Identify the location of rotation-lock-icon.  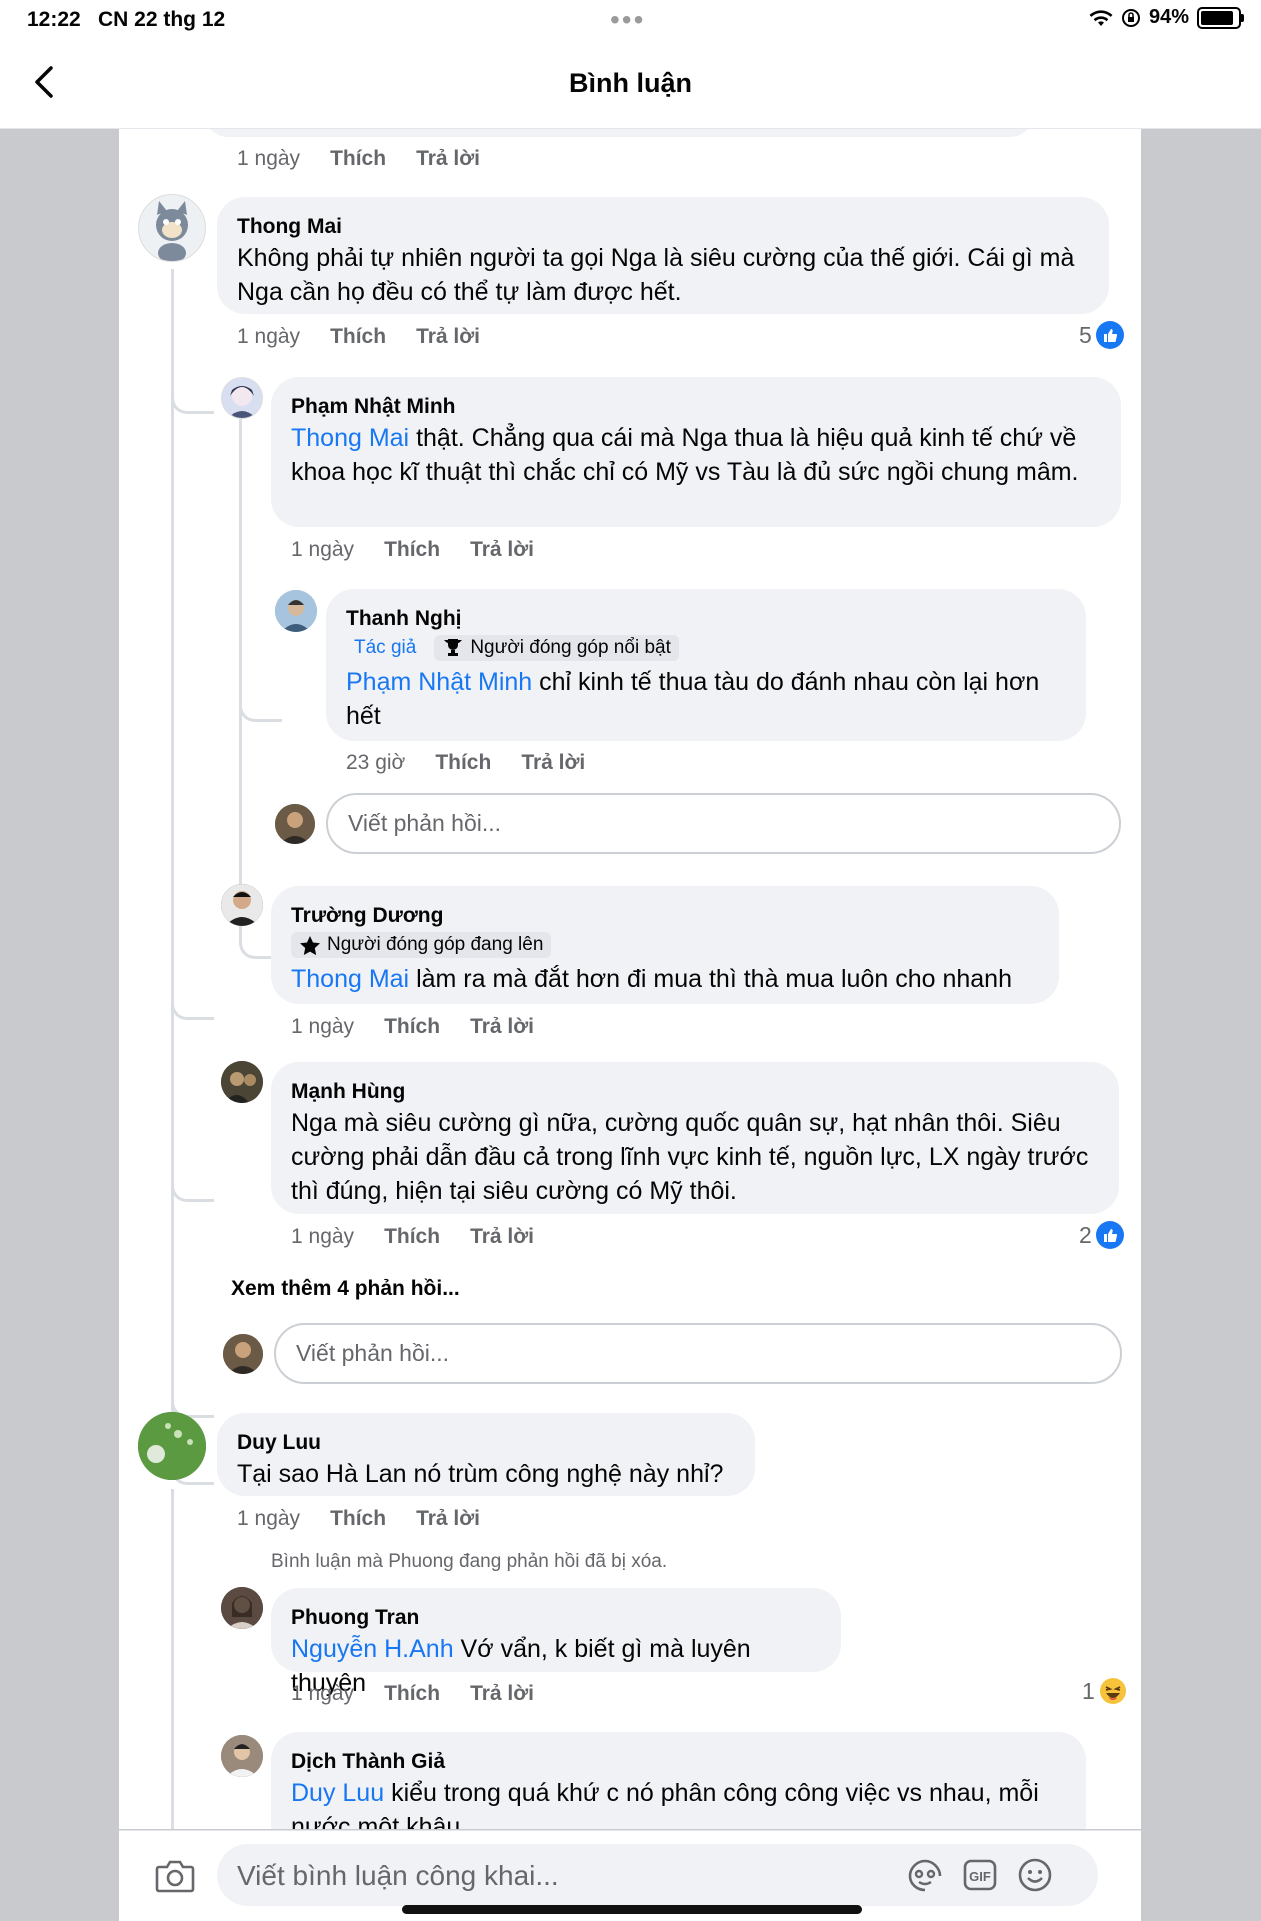
(1130, 17).